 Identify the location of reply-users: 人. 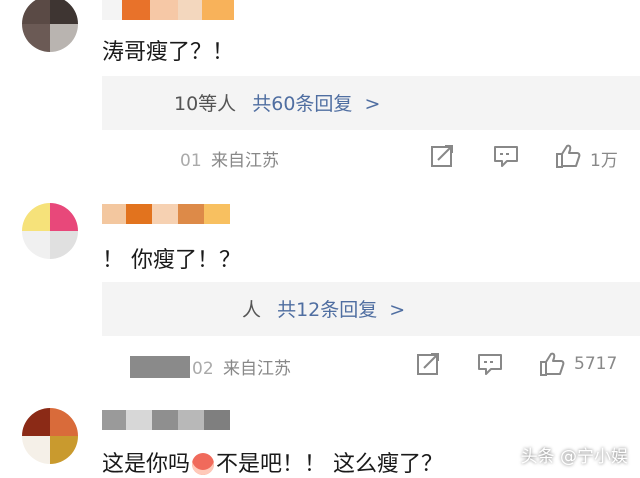
(252, 310).